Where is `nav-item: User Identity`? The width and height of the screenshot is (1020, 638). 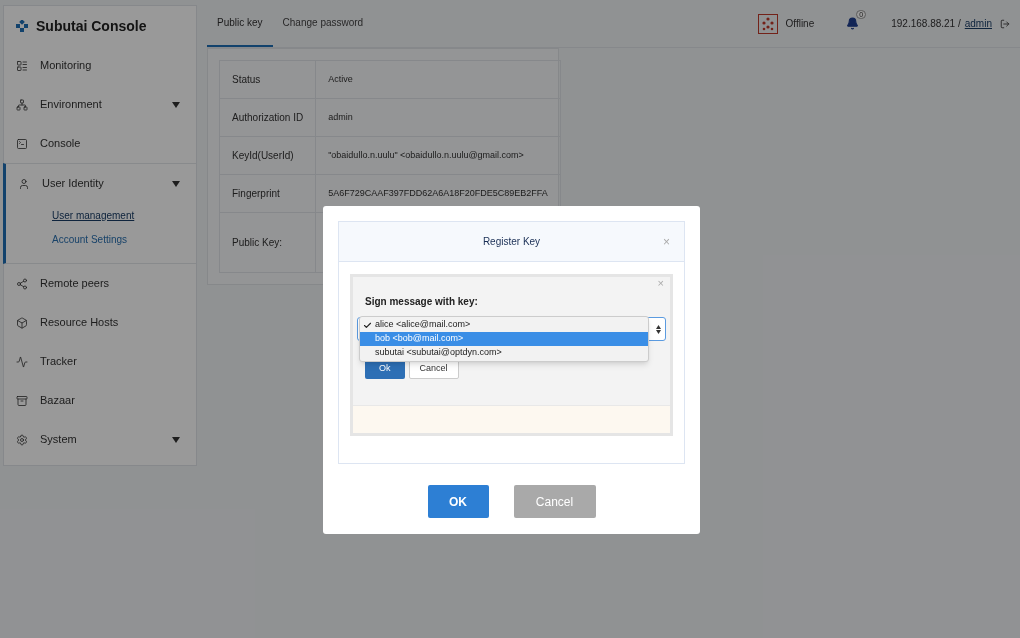
nav-item: User Identity is located at coordinates (101, 183).